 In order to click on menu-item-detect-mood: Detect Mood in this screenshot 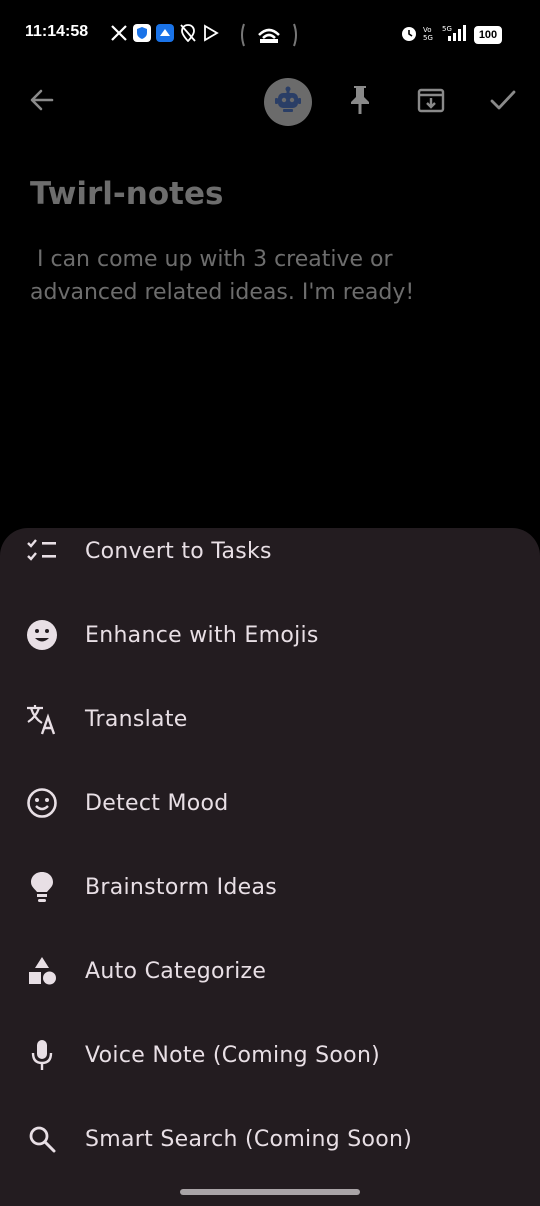, I will do `click(270, 803)`.